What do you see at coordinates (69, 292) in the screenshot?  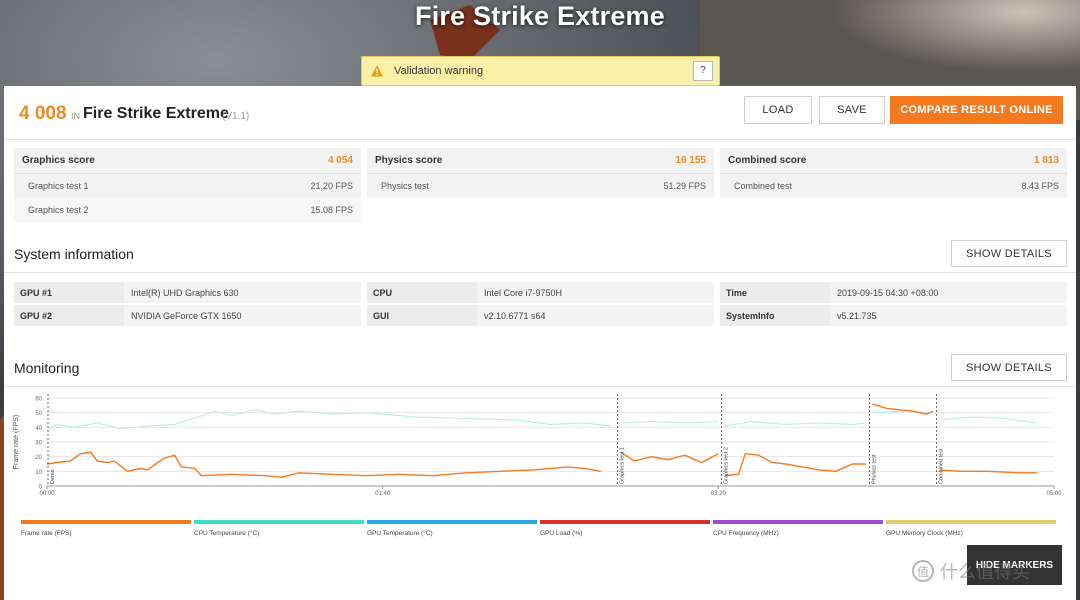 I see `info-key: GPU #1` at bounding box center [69, 292].